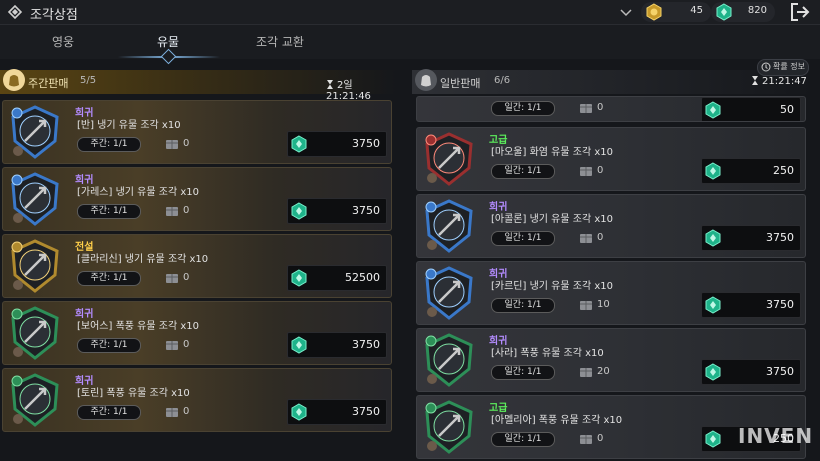 This screenshot has width=820, height=461. What do you see at coordinates (168, 56) in the screenshot?
I see `active-tab-diamond` at bounding box center [168, 56].